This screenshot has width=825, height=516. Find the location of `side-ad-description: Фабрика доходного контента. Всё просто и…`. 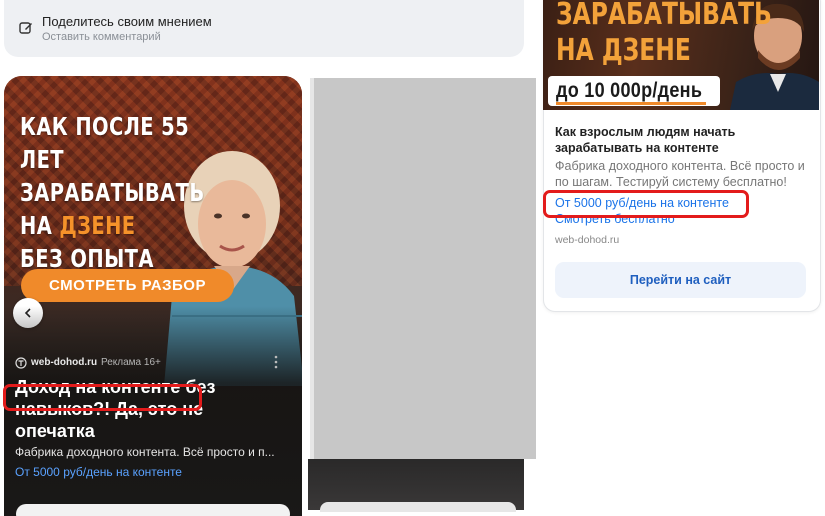

side-ad-description: Фабрика доходного контента. Всё просто и… is located at coordinates (680, 174).